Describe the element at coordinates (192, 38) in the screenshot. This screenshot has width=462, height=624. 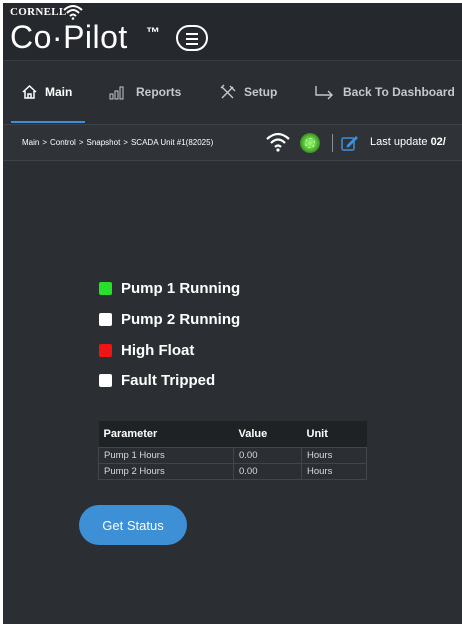
I see `menu-button` at that location.